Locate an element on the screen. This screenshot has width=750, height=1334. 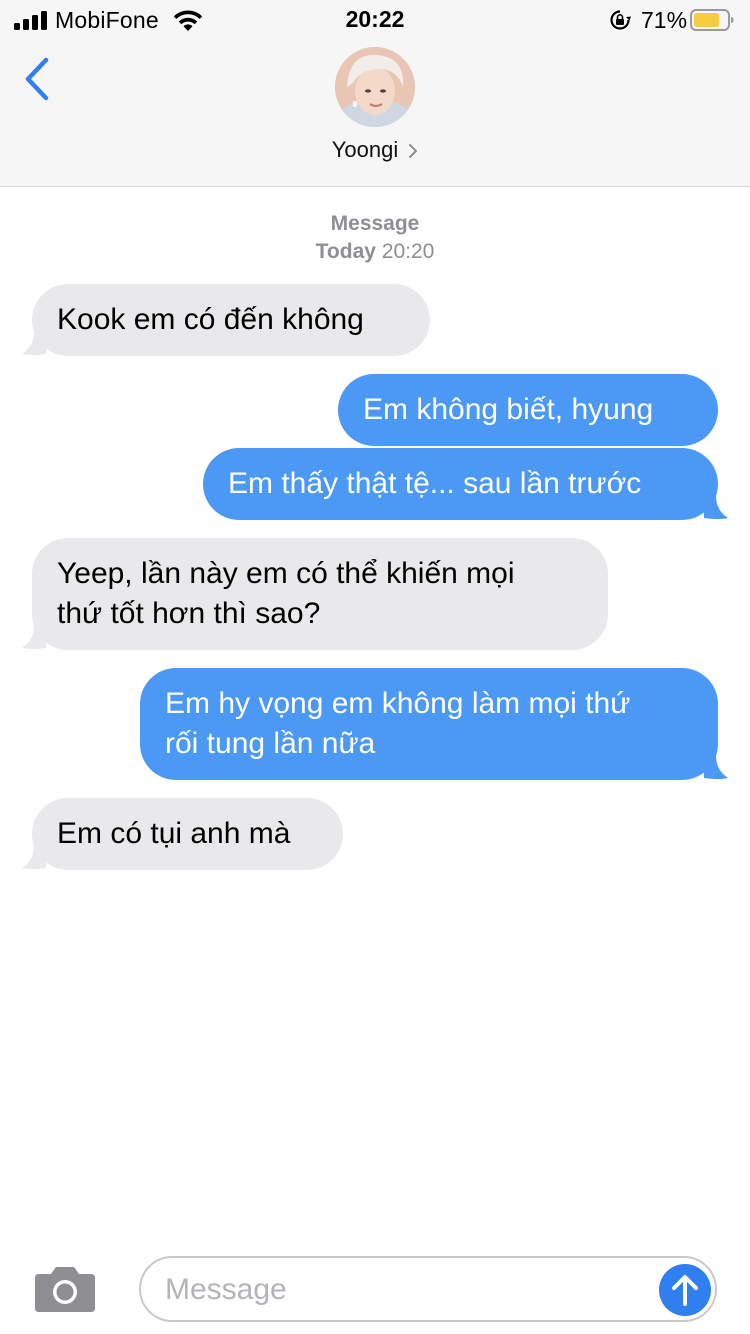
message-bubble-incoming: Kook em có đến không is located at coordinates (231, 320).